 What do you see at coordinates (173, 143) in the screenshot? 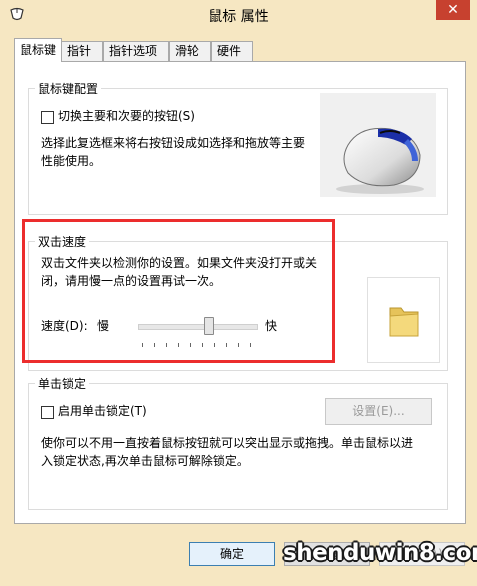
I see `button-config-description-1: 选择此复选框来将右按钮设成如选择和拖放等主要` at bounding box center [173, 143].